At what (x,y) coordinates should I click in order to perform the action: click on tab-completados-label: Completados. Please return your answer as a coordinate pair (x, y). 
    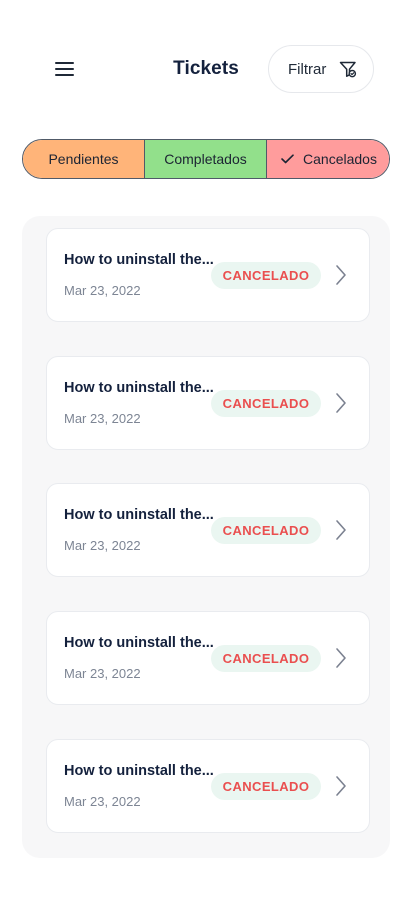
    Looking at the image, I should click on (205, 159).